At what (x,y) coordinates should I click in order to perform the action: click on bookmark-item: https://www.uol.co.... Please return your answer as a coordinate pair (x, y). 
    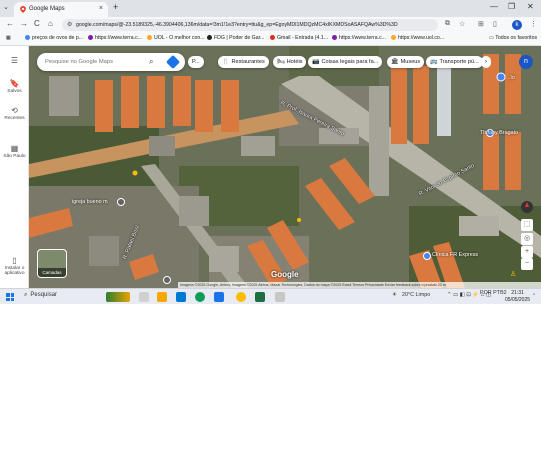
    Looking at the image, I should click on (417, 38).